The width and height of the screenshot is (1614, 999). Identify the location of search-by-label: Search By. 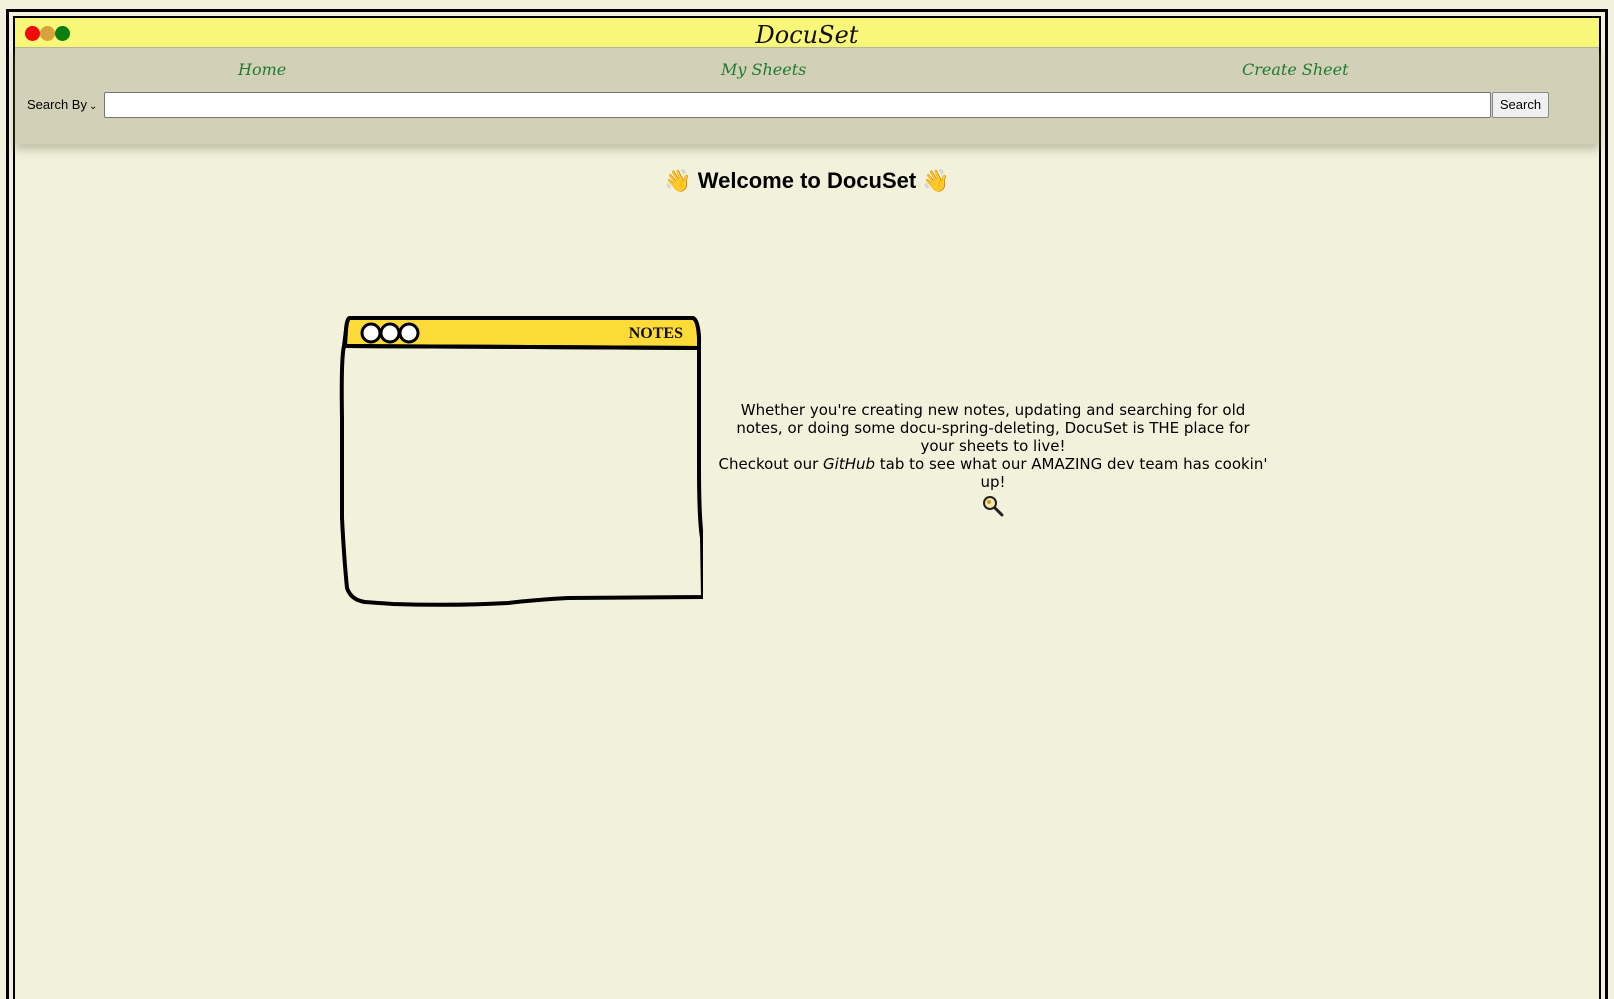
(57, 104).